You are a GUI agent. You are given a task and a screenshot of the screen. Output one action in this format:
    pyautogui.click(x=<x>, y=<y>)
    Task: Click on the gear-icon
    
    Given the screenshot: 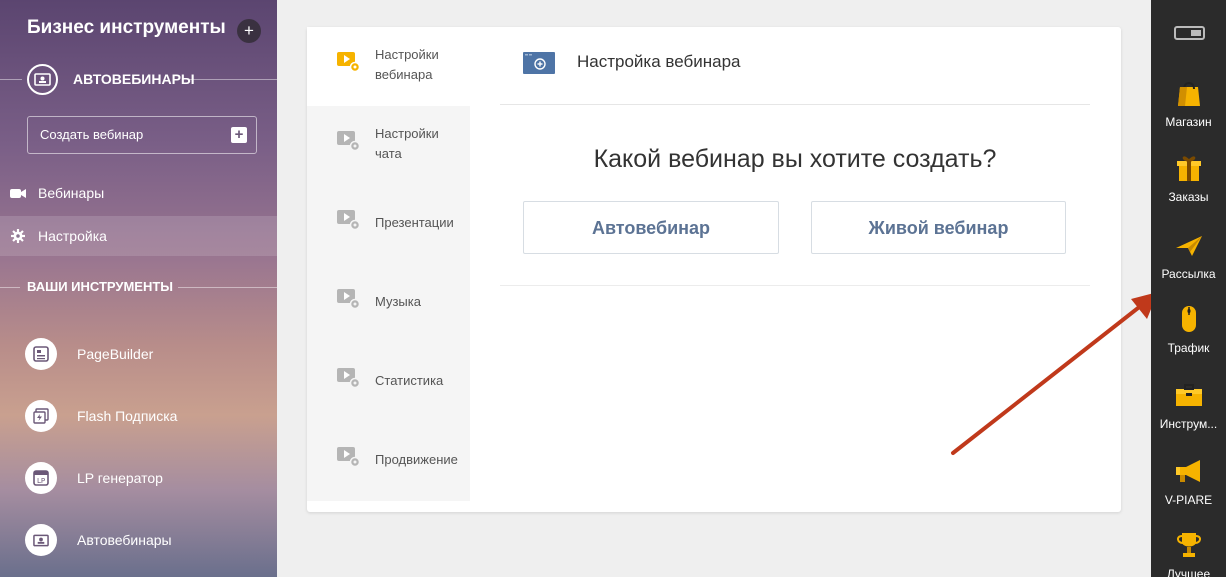 What is the action you would take?
    pyautogui.click(x=18, y=236)
    